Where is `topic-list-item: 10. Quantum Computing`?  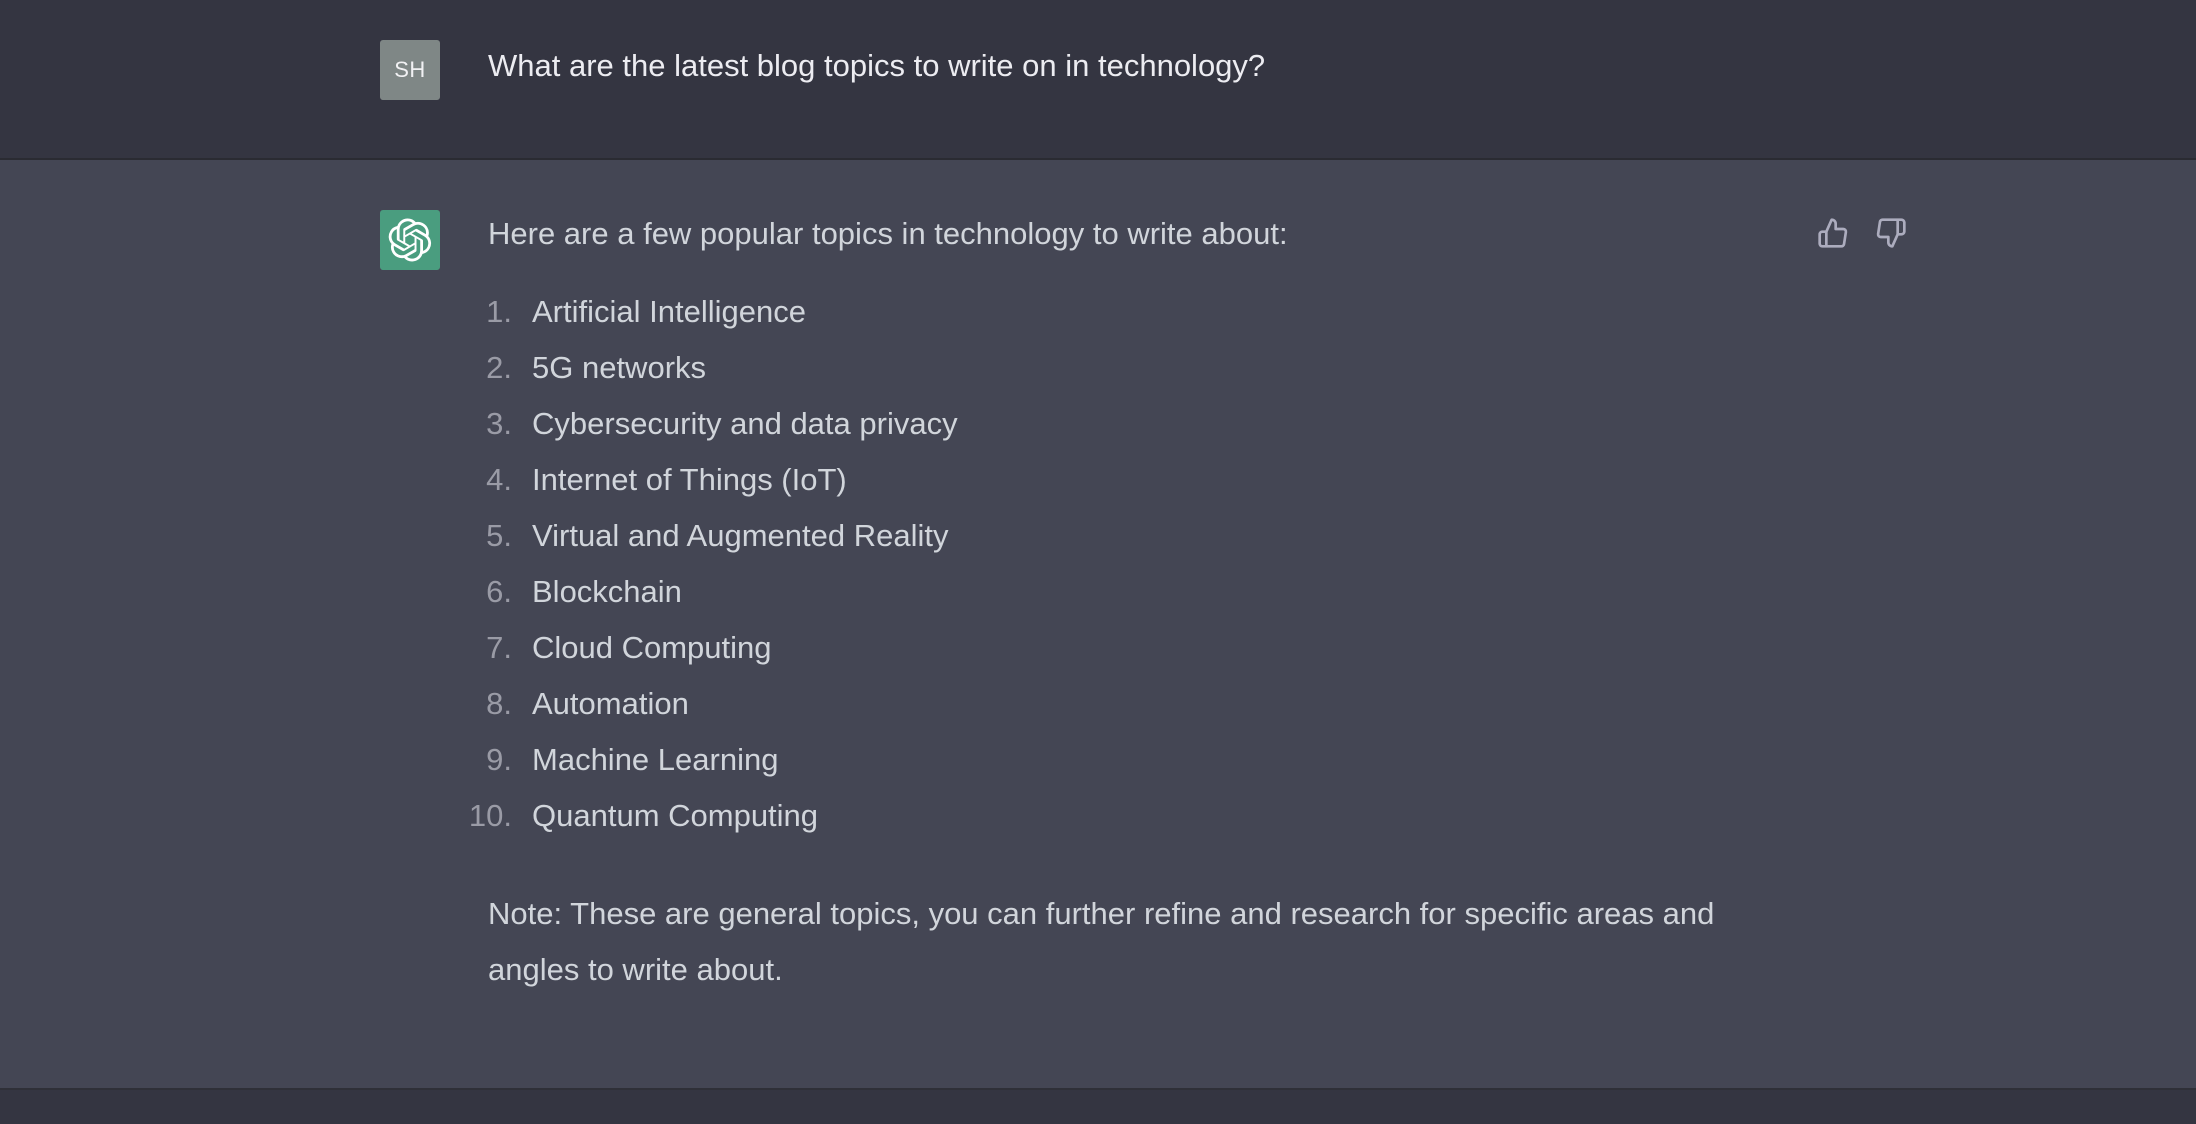 topic-list-item: 10. Quantum Computing is located at coordinates (1138, 818).